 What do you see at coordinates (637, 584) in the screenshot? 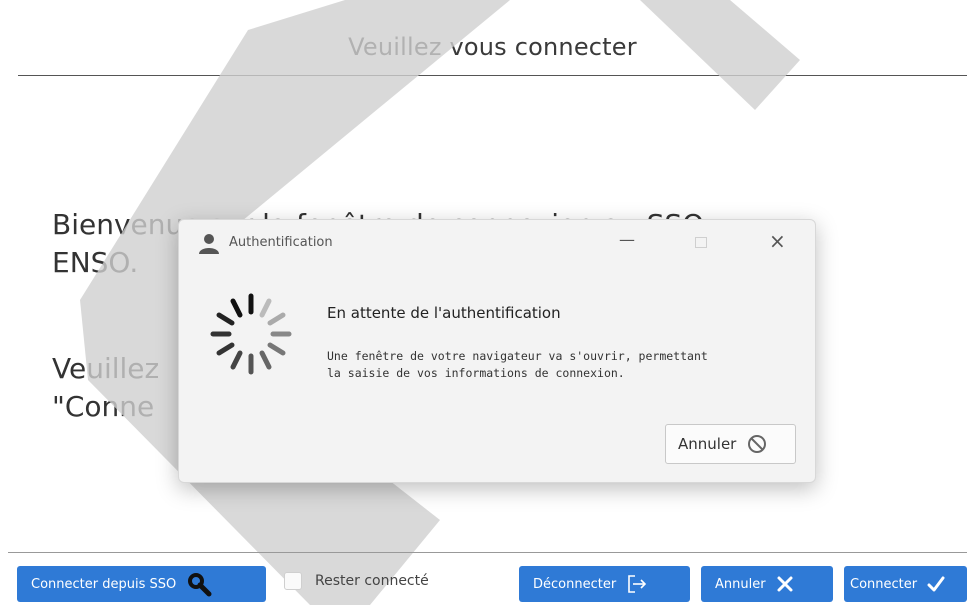
I see `logout-icon` at bounding box center [637, 584].